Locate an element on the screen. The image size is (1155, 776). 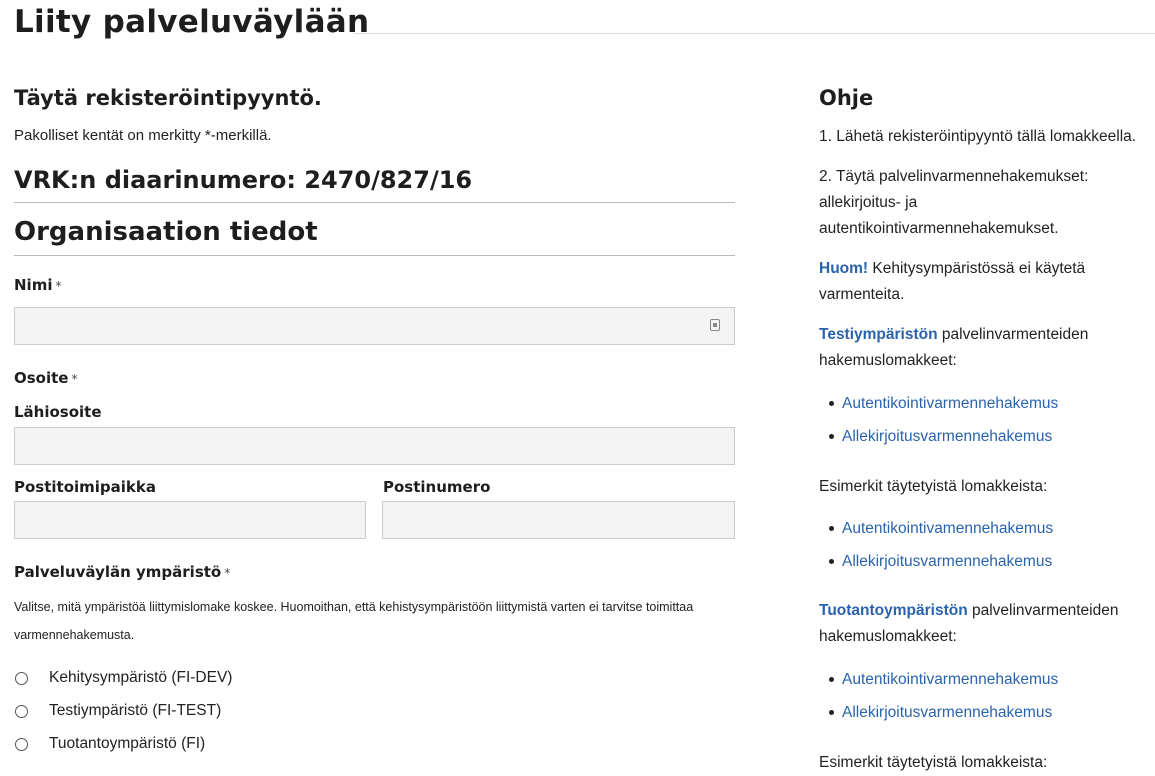
prod-sign-cert-link: Allekirjoitusvarmennehakemus is located at coordinates (947, 712).